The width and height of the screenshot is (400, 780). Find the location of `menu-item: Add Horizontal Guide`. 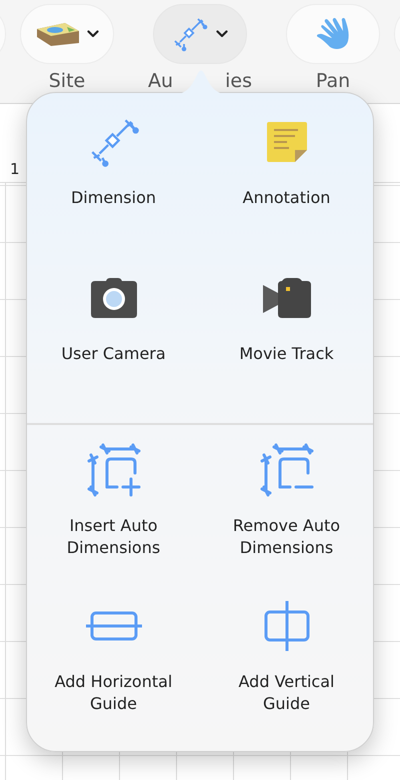

menu-item: Add Horizontal Guide is located at coordinates (113, 673).